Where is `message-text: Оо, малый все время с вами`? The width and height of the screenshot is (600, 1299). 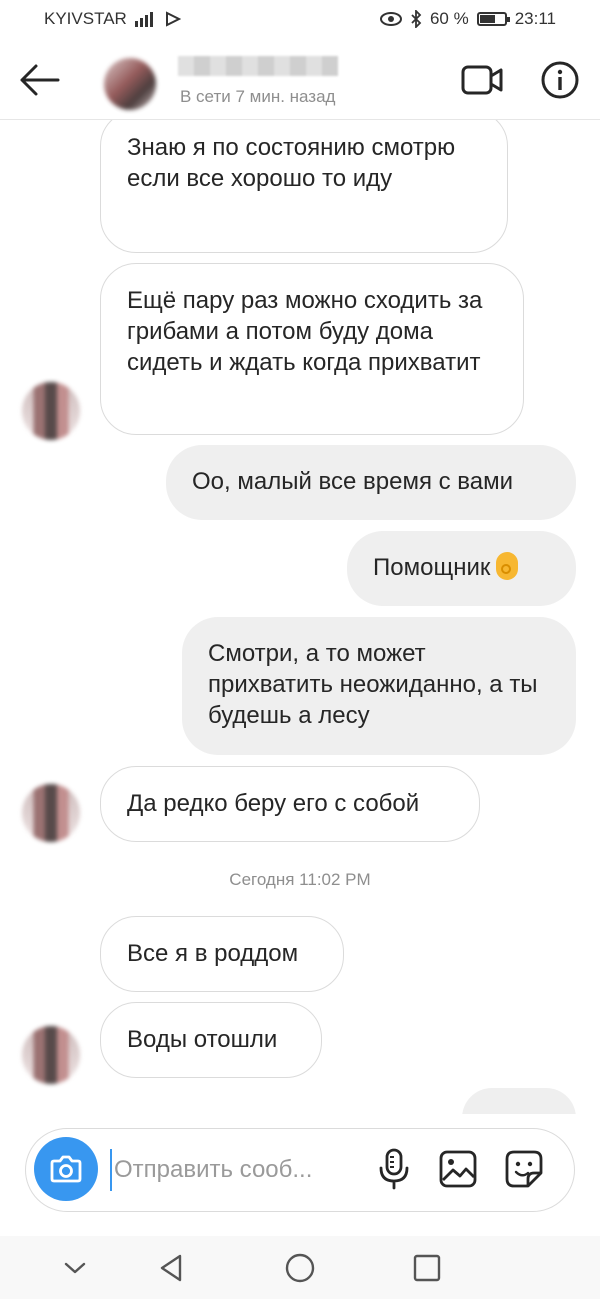
message-text: Оо, малый все время с вами is located at coordinates (353, 481).